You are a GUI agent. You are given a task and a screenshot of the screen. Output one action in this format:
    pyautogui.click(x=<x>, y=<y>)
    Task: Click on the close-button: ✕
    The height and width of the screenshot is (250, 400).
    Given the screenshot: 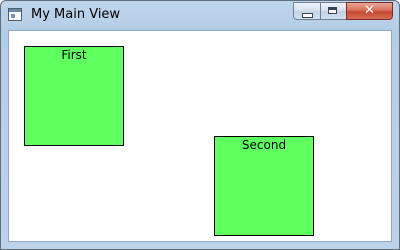 What is the action you would take?
    pyautogui.click(x=369, y=11)
    